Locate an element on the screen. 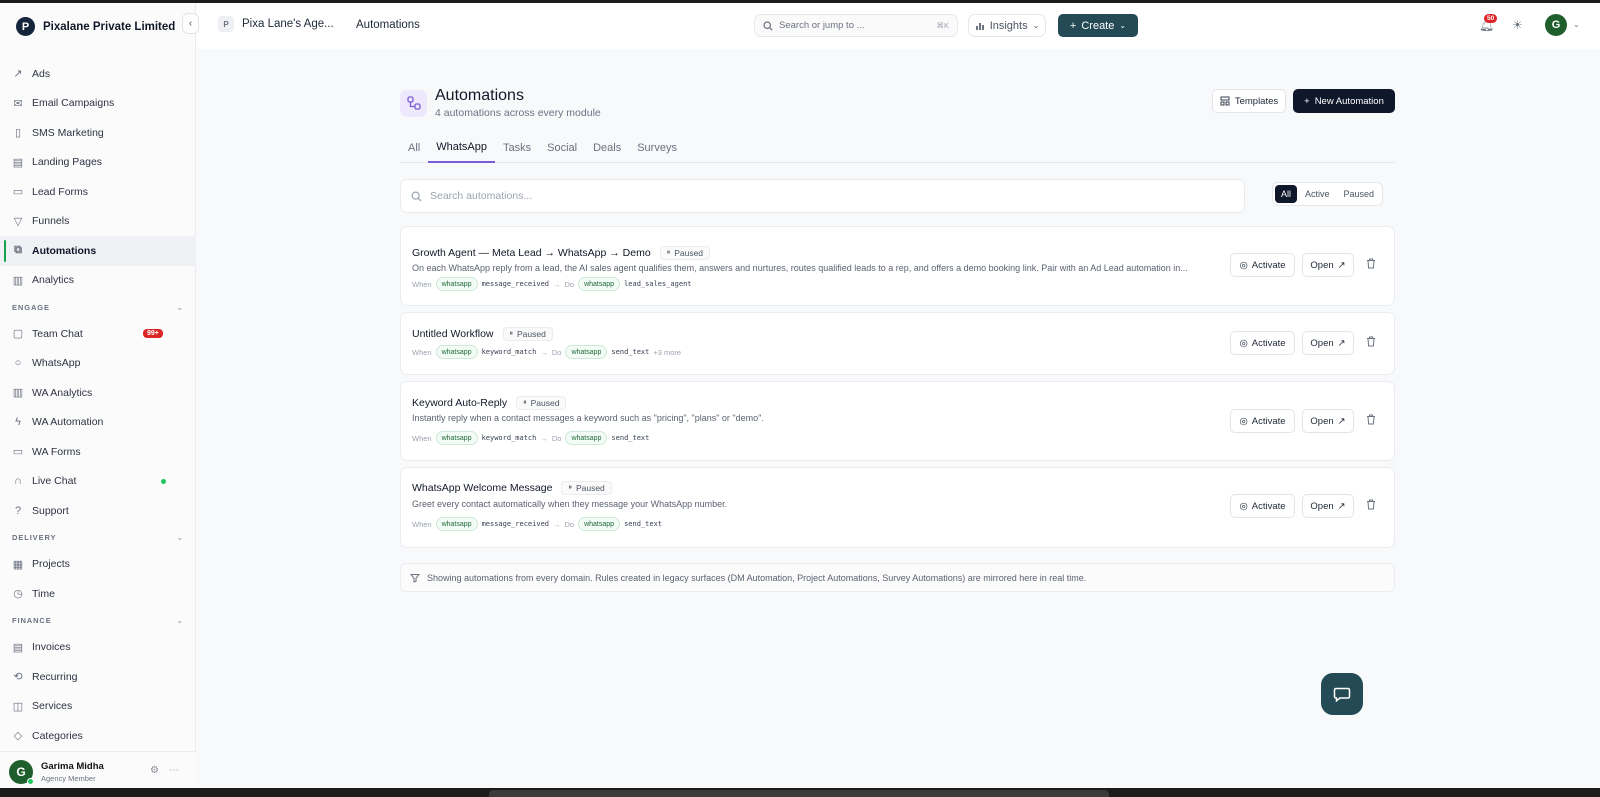 The width and height of the screenshot is (1600, 797). tab-deals: Deals is located at coordinates (607, 148).